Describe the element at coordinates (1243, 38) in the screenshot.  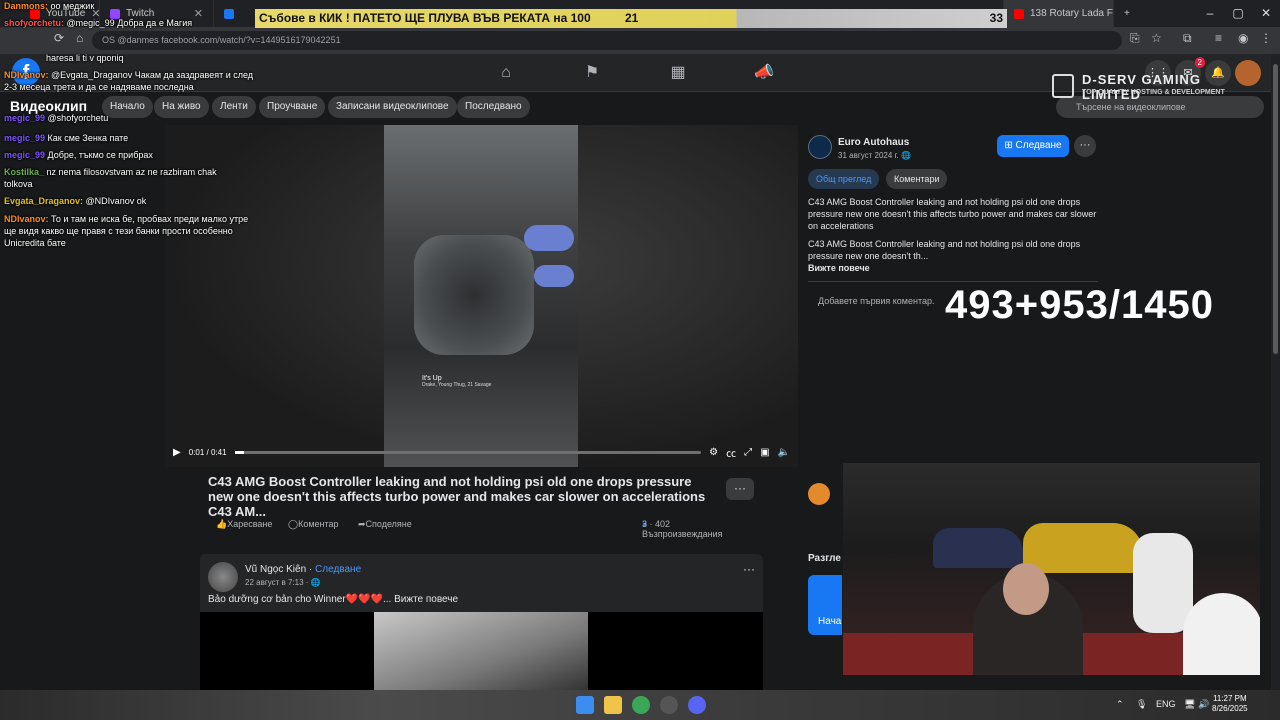
I see `profile-icon: ◉` at that location.